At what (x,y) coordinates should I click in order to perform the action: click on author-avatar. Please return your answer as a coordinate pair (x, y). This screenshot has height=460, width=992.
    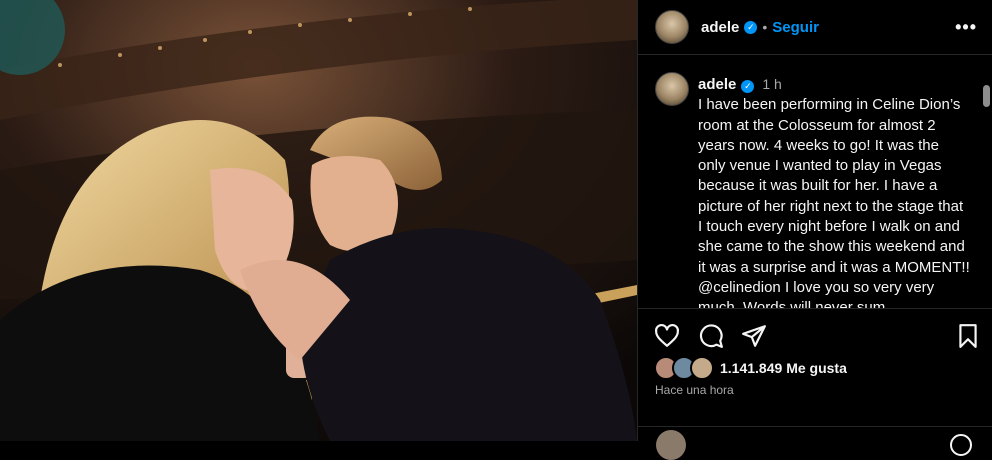
    Looking at the image, I should click on (672, 27).